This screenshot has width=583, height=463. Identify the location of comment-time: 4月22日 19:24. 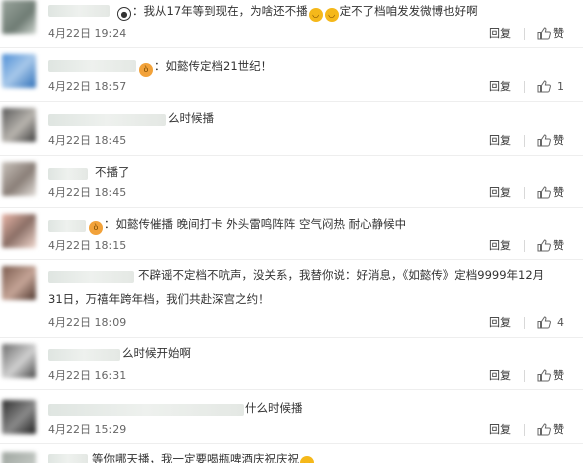
(87, 33).